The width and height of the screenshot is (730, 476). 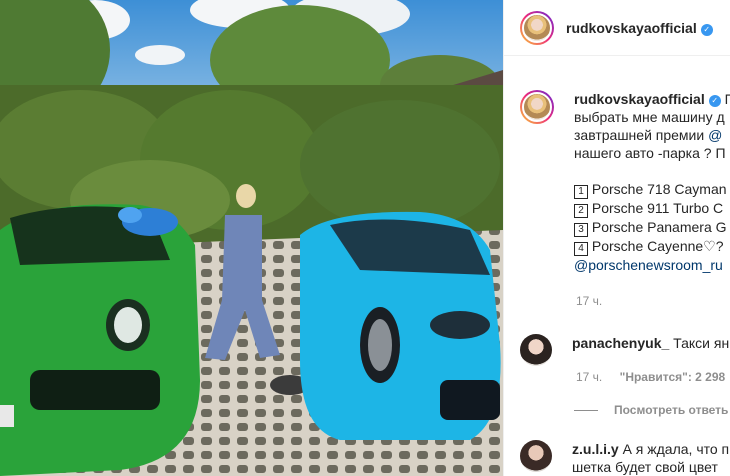 I want to click on caption-timestamp: 17 ч., so click(x=589, y=301).